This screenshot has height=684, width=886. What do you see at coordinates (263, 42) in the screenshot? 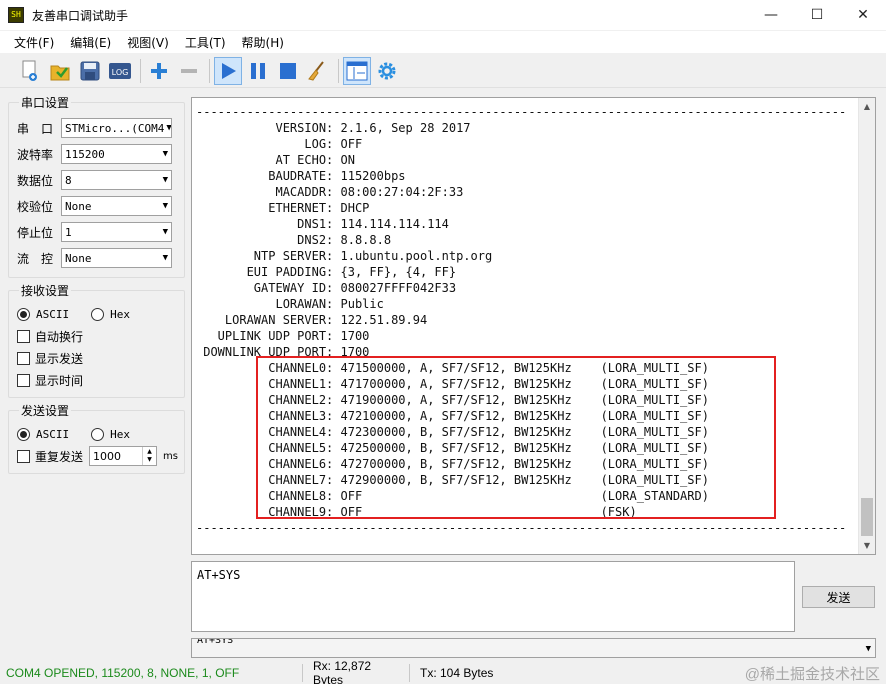
I see `menu-help: 帮助(H)` at bounding box center [263, 42].